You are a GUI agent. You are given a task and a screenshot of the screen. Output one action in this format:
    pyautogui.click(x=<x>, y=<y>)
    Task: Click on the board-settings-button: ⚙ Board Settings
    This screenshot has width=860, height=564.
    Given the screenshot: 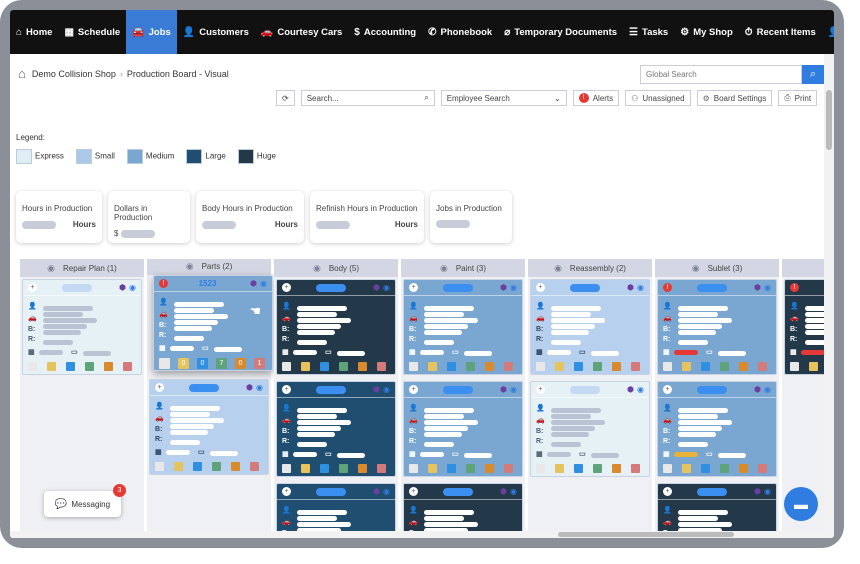 What is the action you would take?
    pyautogui.click(x=734, y=98)
    